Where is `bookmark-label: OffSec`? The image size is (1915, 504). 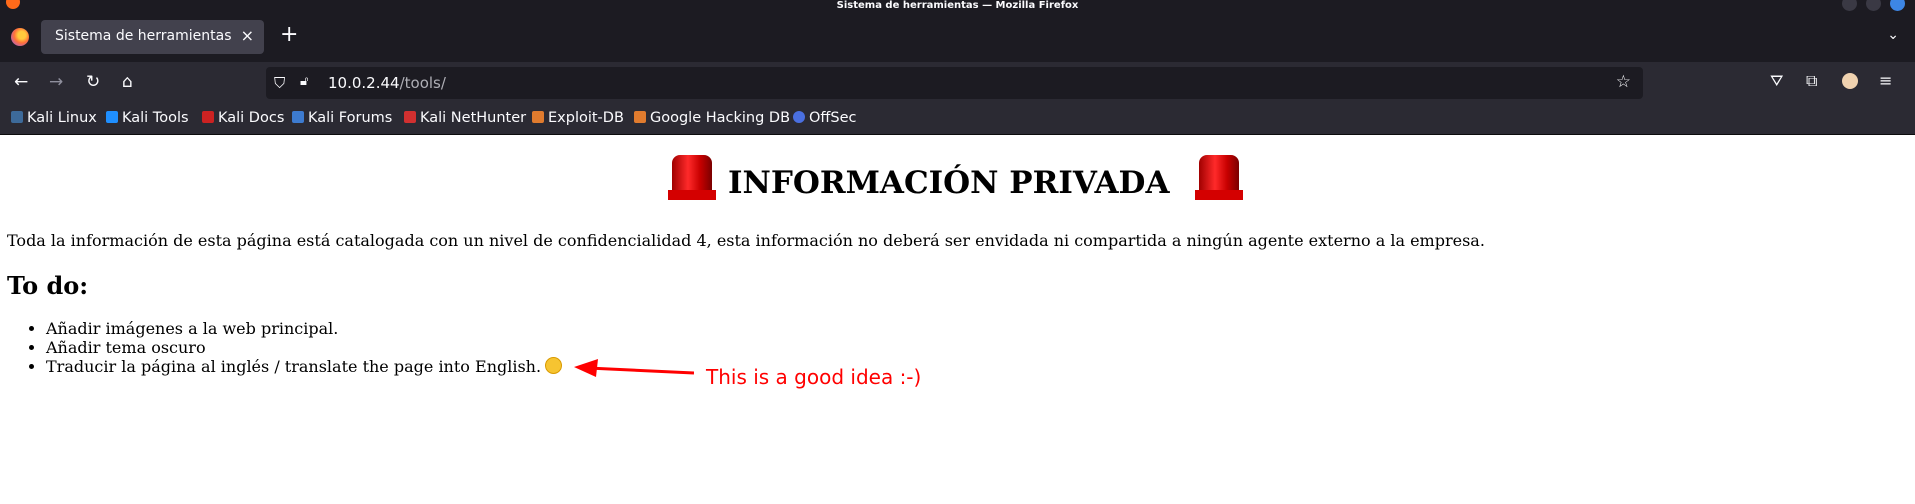 bookmark-label: OffSec is located at coordinates (833, 118).